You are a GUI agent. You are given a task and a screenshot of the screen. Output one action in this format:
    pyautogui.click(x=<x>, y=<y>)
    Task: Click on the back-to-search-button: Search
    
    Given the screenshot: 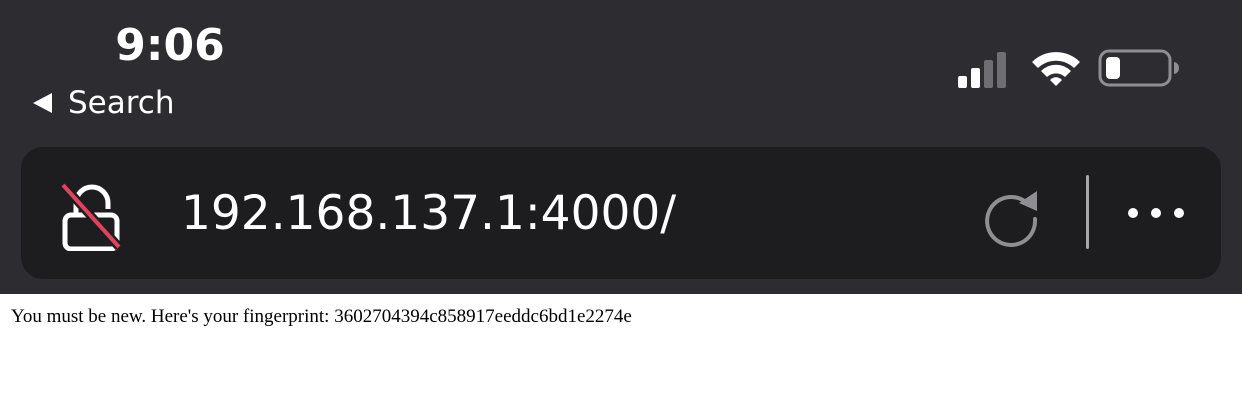 What is the action you would take?
    pyautogui.click(x=102, y=103)
    